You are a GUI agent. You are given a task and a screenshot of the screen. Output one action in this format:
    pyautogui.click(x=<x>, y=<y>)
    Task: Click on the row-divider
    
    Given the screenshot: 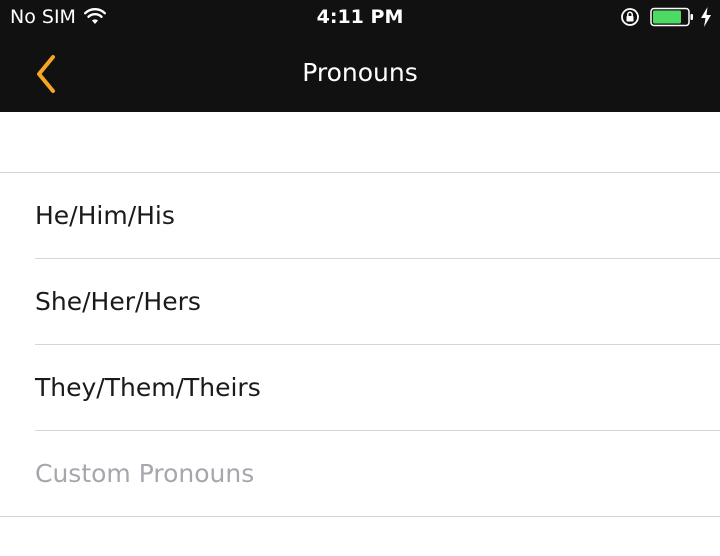 What is the action you would take?
    pyautogui.click(x=360, y=516)
    